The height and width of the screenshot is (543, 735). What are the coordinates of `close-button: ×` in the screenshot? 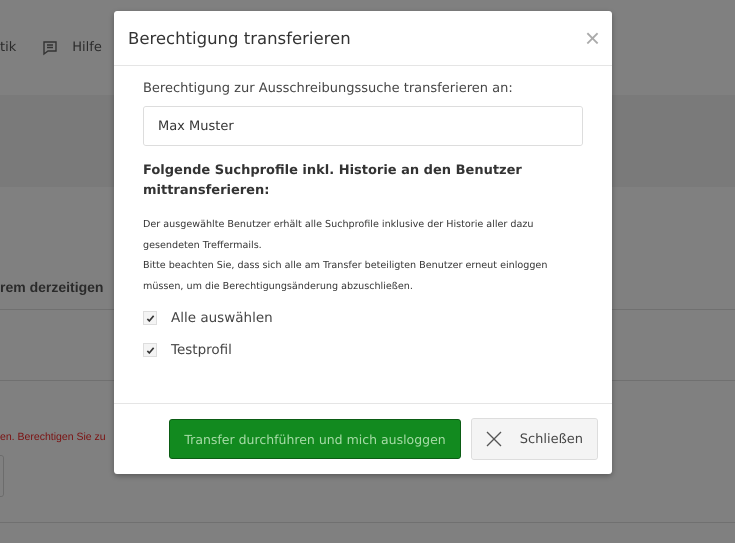 It's located at (592, 38).